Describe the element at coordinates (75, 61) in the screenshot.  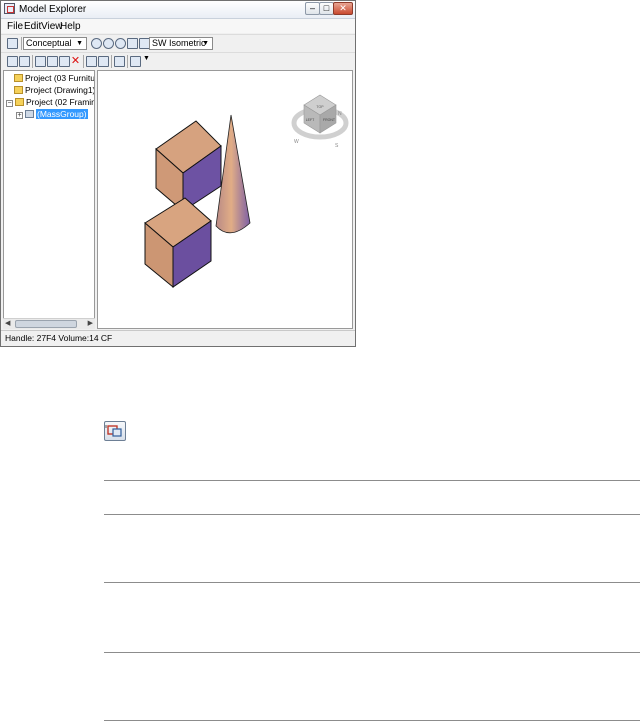
I see `delete-icon: ✕` at that location.